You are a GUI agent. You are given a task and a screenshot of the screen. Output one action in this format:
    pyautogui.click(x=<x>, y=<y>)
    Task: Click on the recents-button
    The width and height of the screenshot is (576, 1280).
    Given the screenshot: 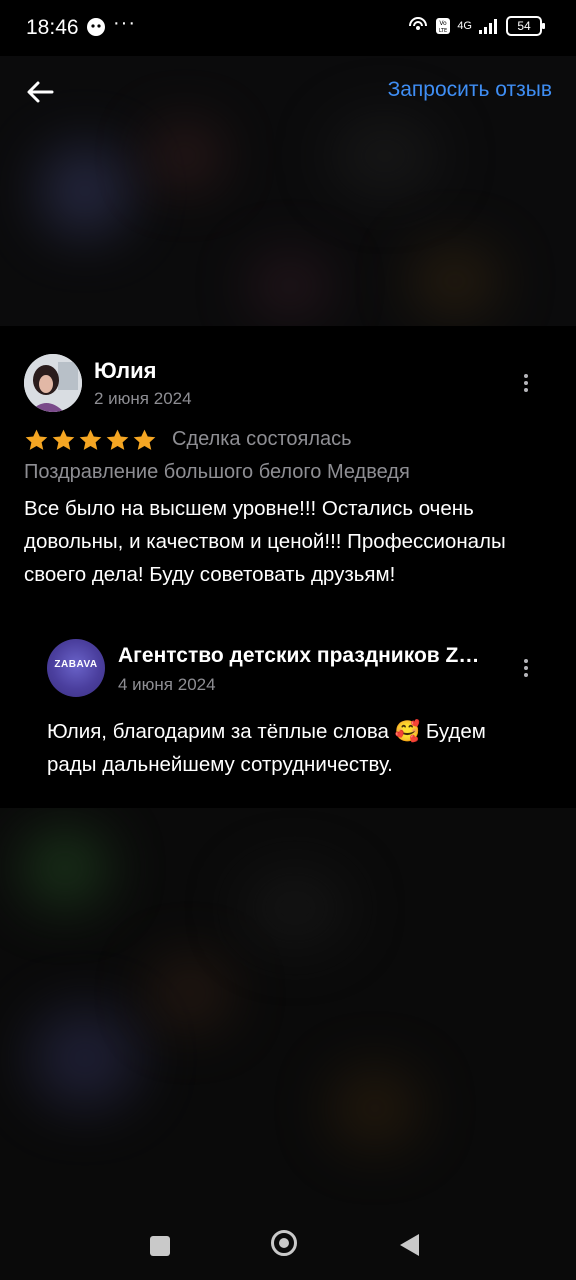 What is the action you would take?
    pyautogui.click(x=160, y=1246)
    